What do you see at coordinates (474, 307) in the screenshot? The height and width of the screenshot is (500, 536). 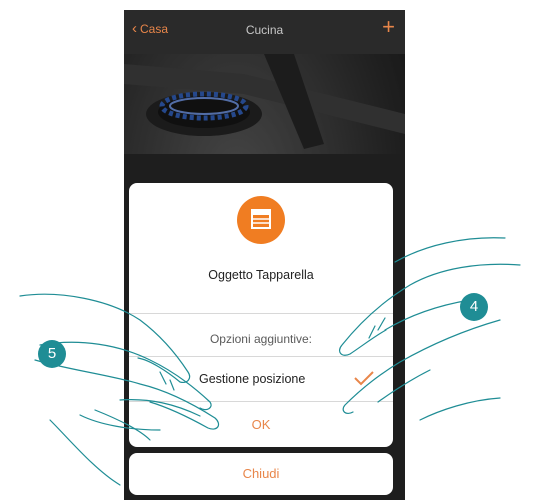 I see `step-badge-4: 4` at bounding box center [474, 307].